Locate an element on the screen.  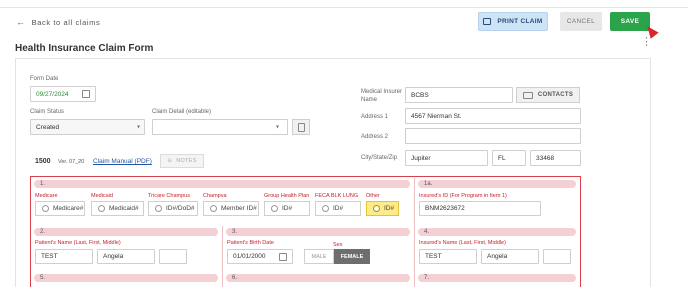
document-icon is located at coordinates (301, 127).